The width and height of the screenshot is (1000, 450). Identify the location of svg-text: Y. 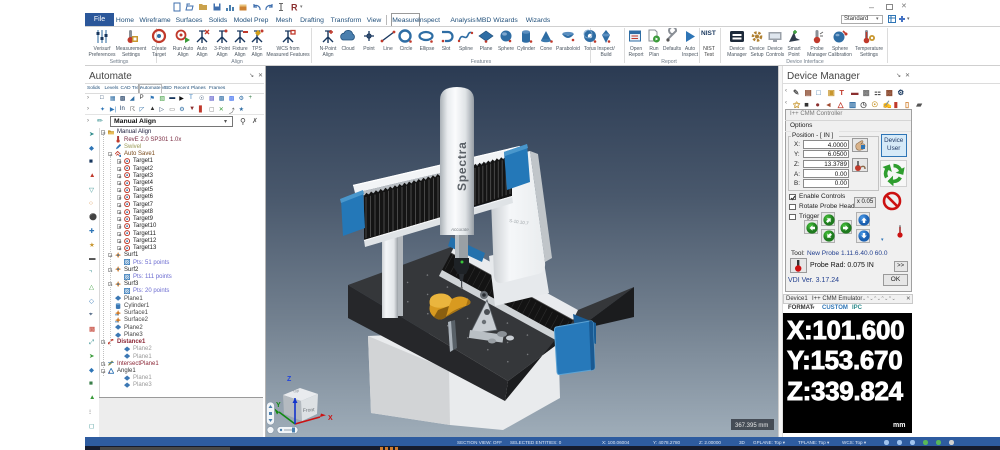
(278, 405).